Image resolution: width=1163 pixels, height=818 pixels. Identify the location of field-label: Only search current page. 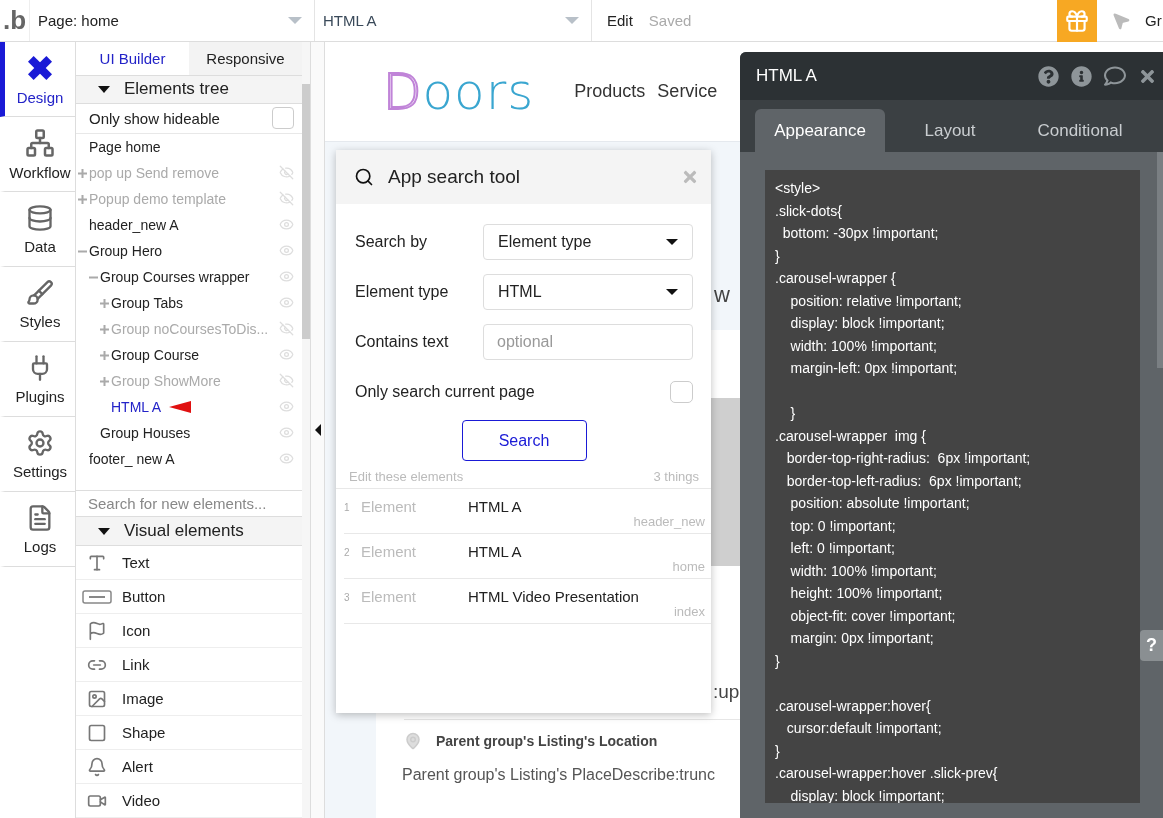
(445, 392).